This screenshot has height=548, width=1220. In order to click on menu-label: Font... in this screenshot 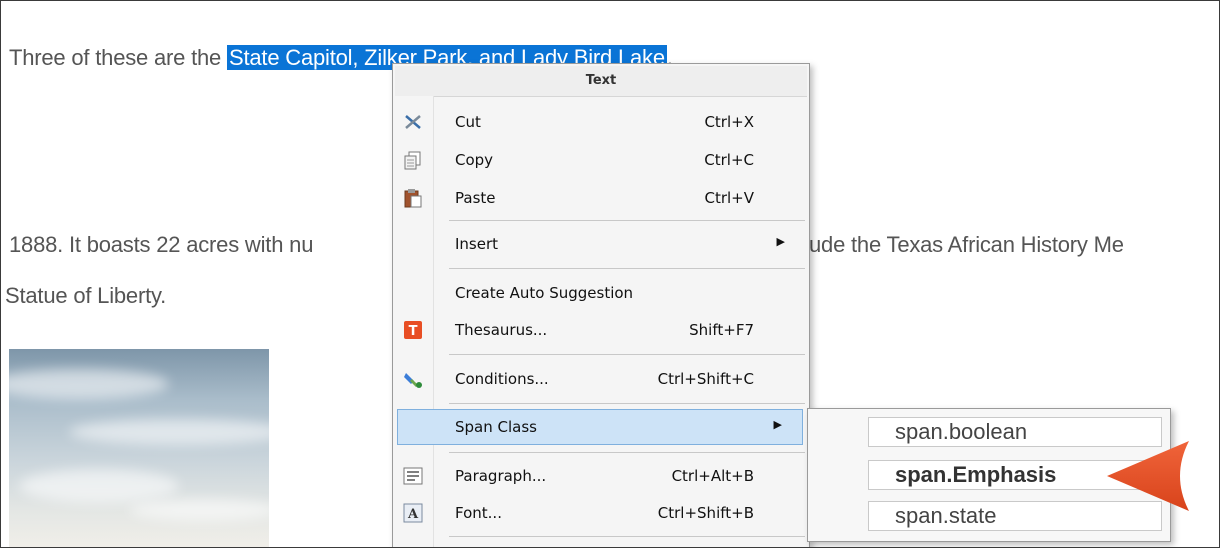, I will do `click(478, 513)`.